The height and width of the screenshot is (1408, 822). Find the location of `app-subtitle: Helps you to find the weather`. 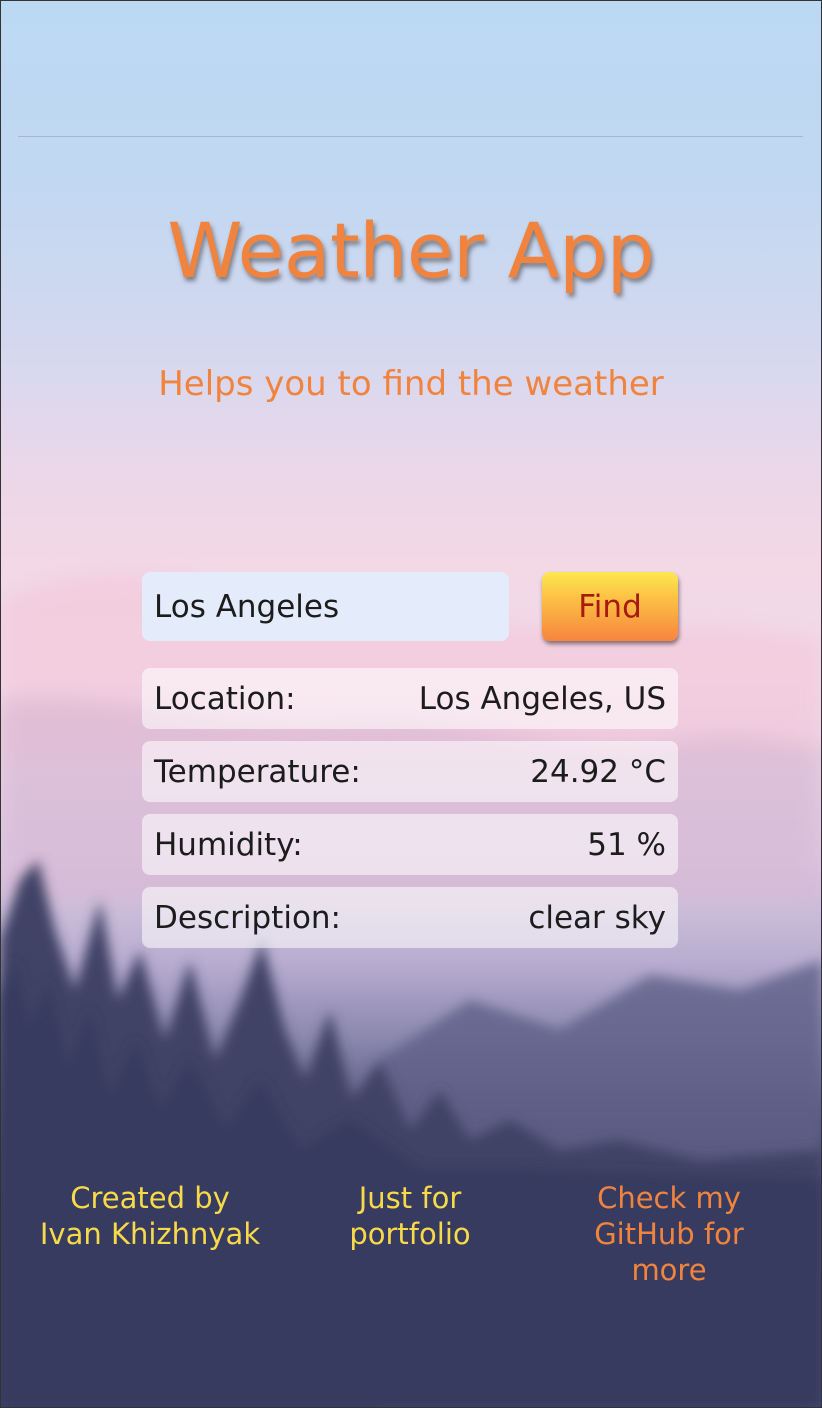

app-subtitle: Helps you to find the weather is located at coordinates (411, 384).